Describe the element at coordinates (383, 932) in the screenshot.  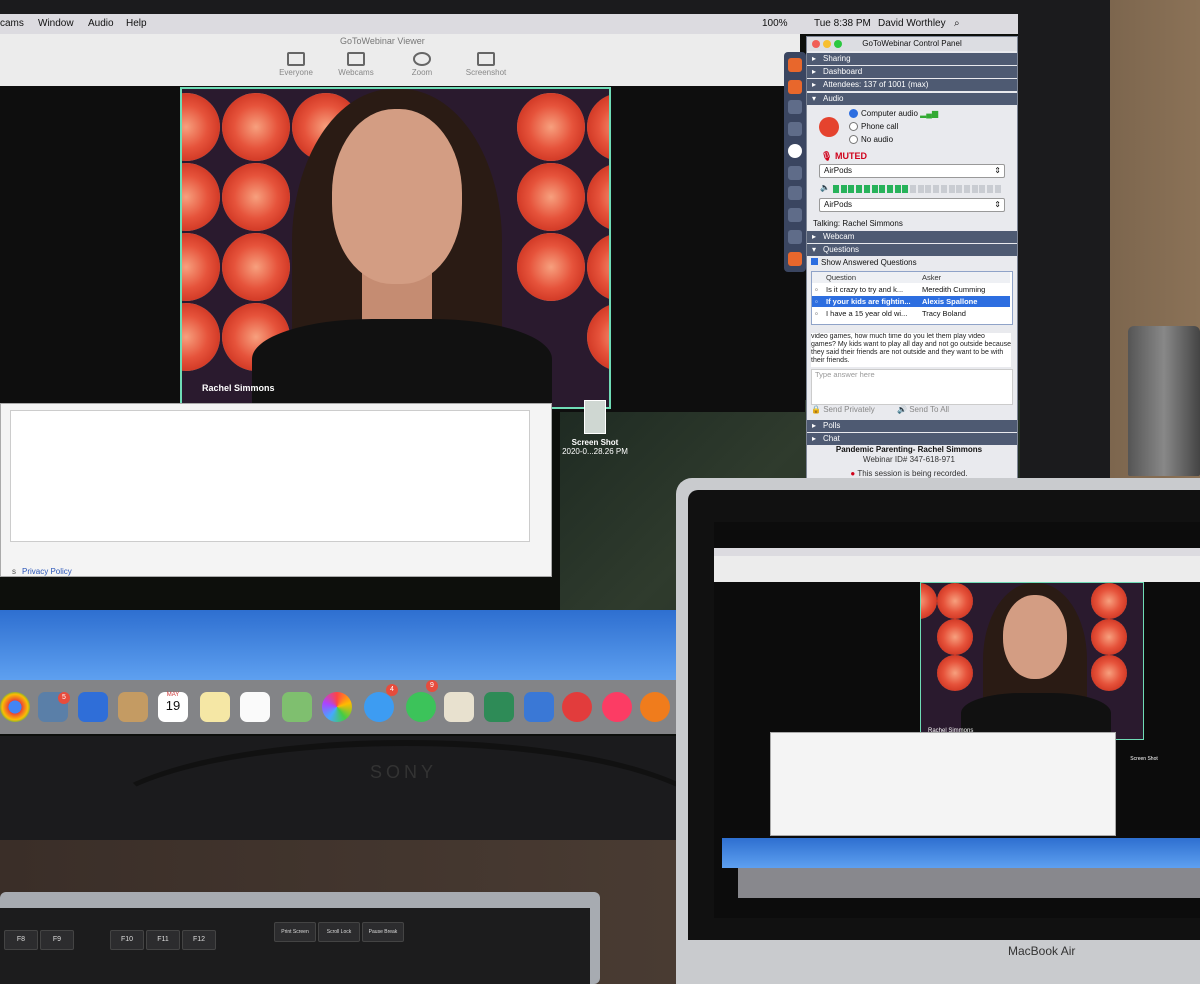
I see `key-pause-break: Pause Break` at that location.